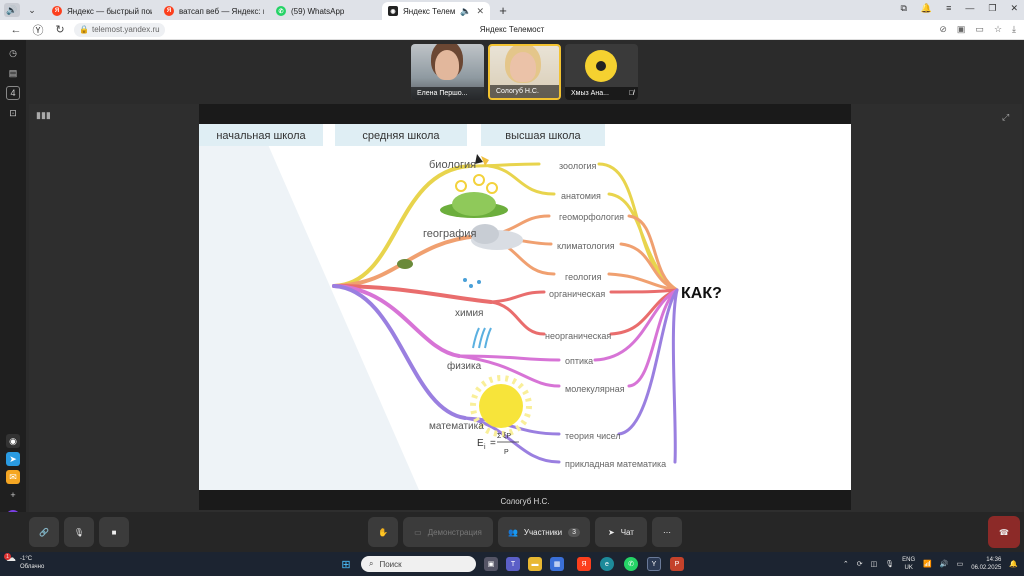 This screenshot has height=576, width=1024. What do you see at coordinates (584, 564) in the screenshot?
I see `yandex-browser-icon: Я` at bounding box center [584, 564].